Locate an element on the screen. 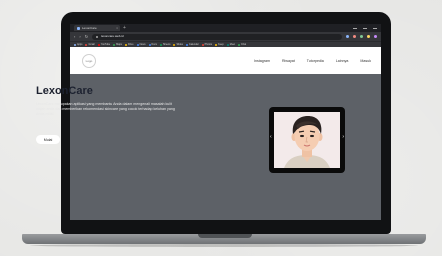 This screenshot has height=256, width=442. lock-icon is located at coordinates (97, 36).